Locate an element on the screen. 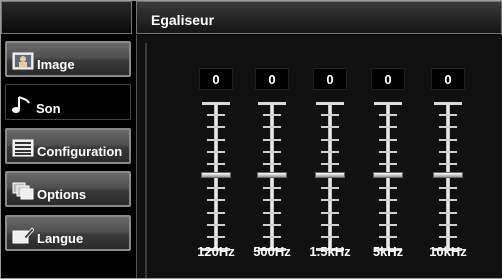  menu-item-label: Options is located at coordinates (62, 194).